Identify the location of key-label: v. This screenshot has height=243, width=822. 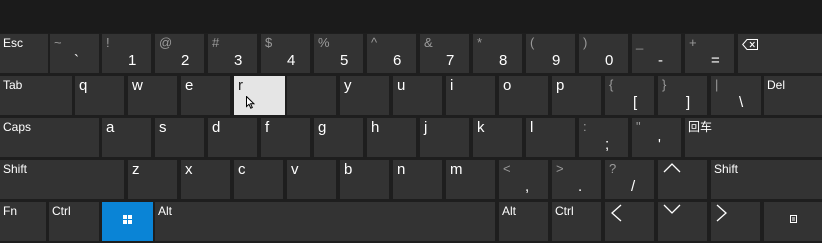
(295, 169).